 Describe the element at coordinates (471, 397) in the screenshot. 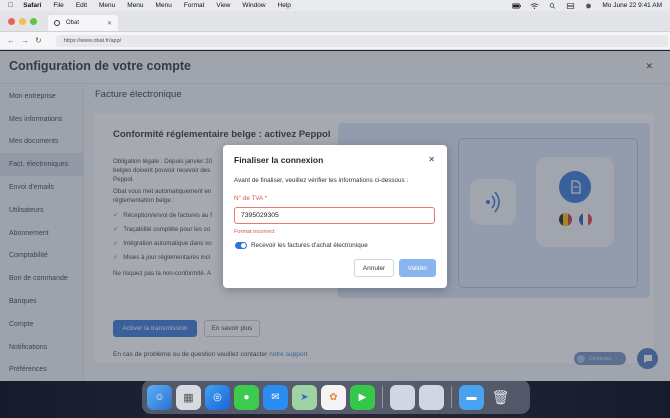

I see `folder-icon: ▬` at that location.